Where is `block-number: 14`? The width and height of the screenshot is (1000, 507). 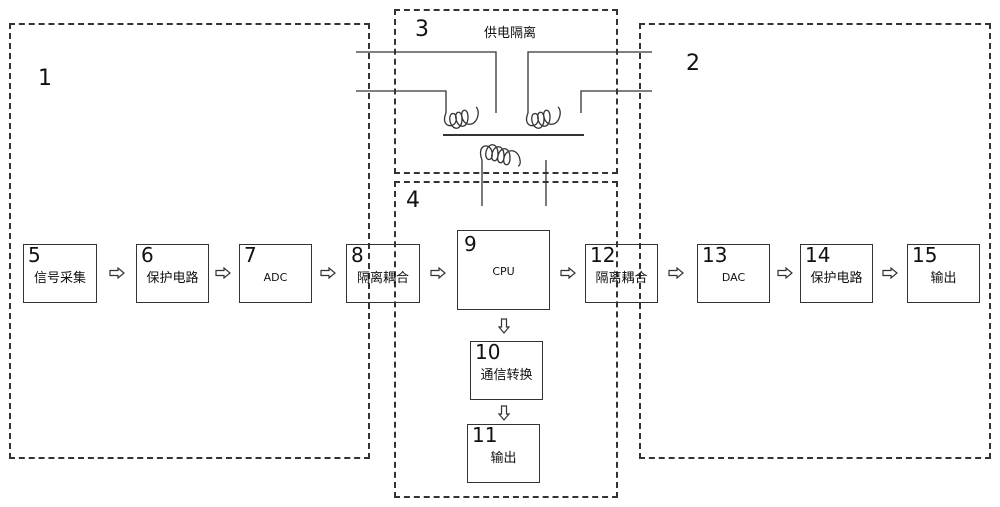
block-number: 14 is located at coordinates (818, 255).